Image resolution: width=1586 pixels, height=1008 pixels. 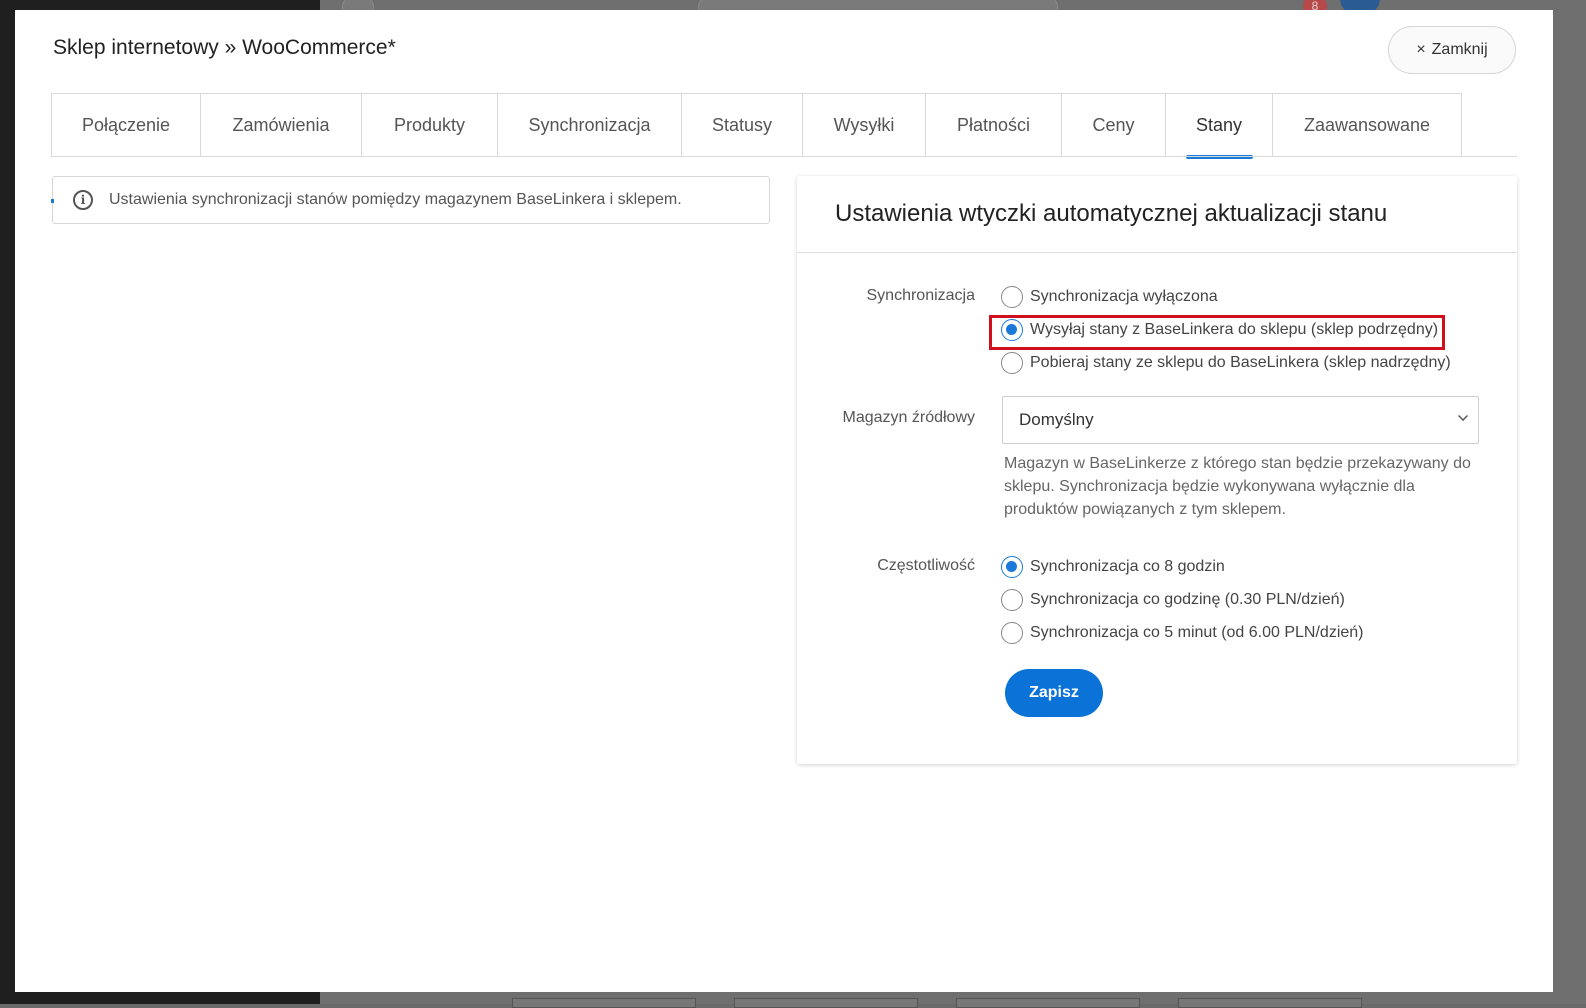 I want to click on tab-zaawansowane: Zaawansowane, so click(x=1367, y=125).